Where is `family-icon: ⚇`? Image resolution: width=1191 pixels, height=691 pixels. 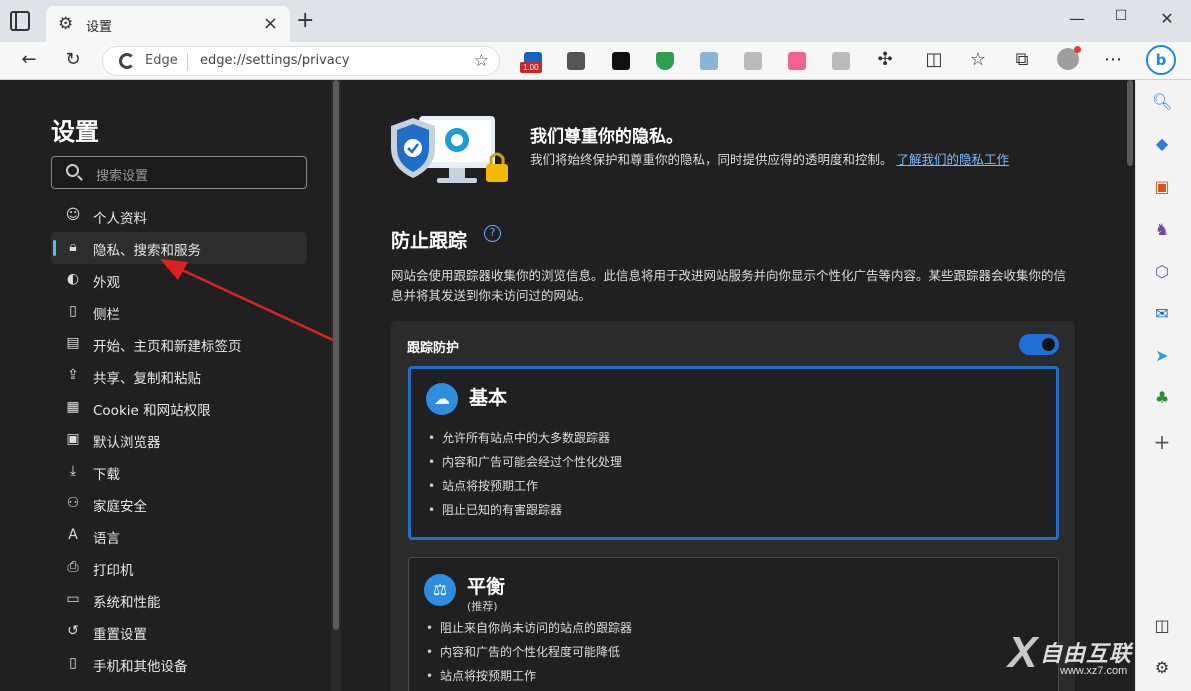 family-icon: ⚇ is located at coordinates (73, 503).